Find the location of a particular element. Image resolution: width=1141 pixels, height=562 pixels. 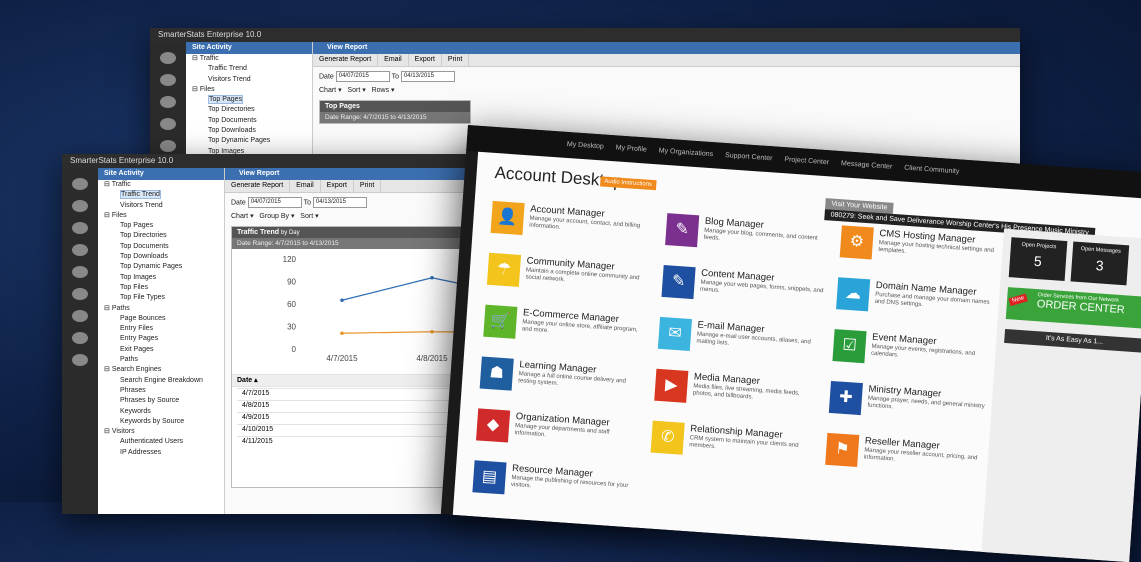

sidebar-item: Paths is located at coordinates (161, 360).